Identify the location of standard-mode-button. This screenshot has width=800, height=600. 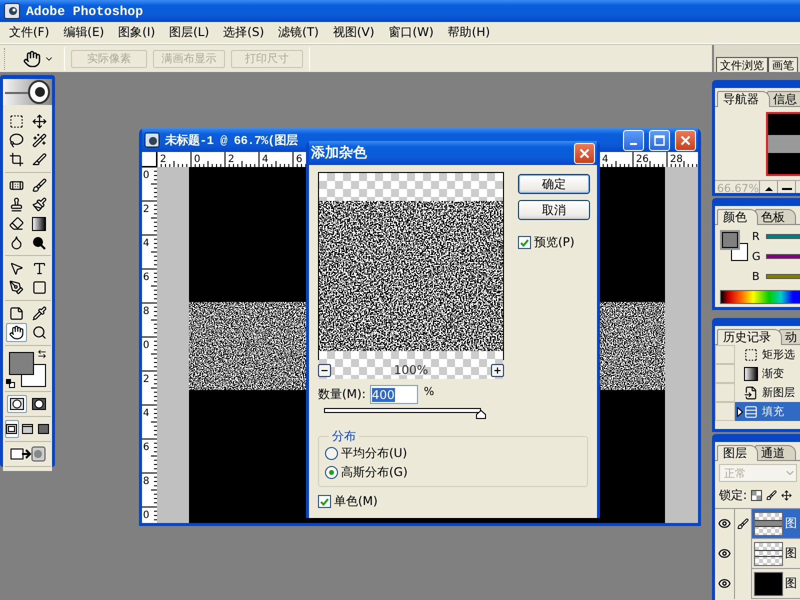
(16, 404).